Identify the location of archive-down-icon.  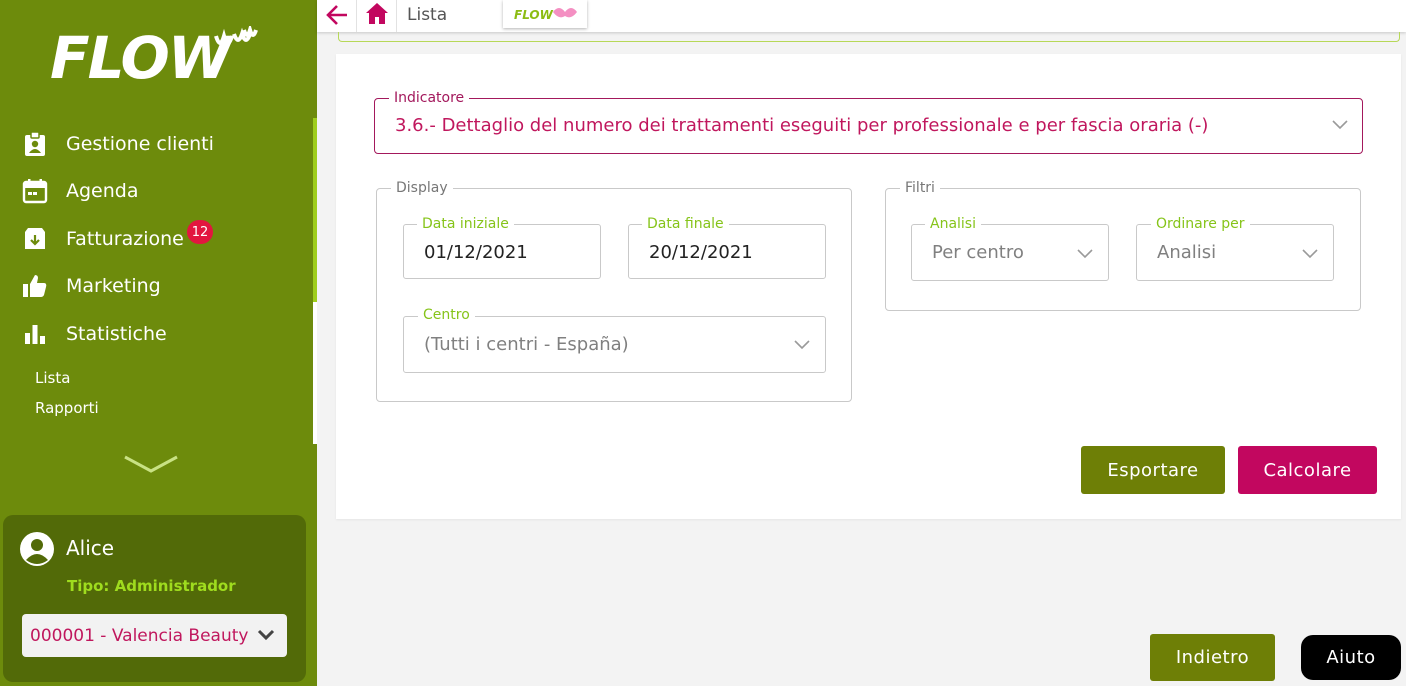
(35, 239).